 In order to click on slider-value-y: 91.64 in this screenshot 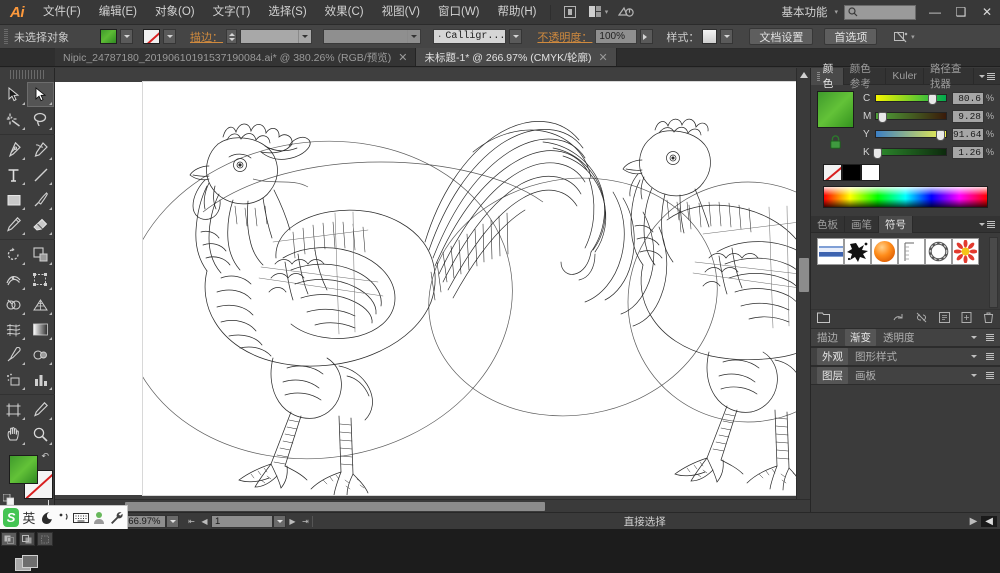, I will do `click(968, 134)`.